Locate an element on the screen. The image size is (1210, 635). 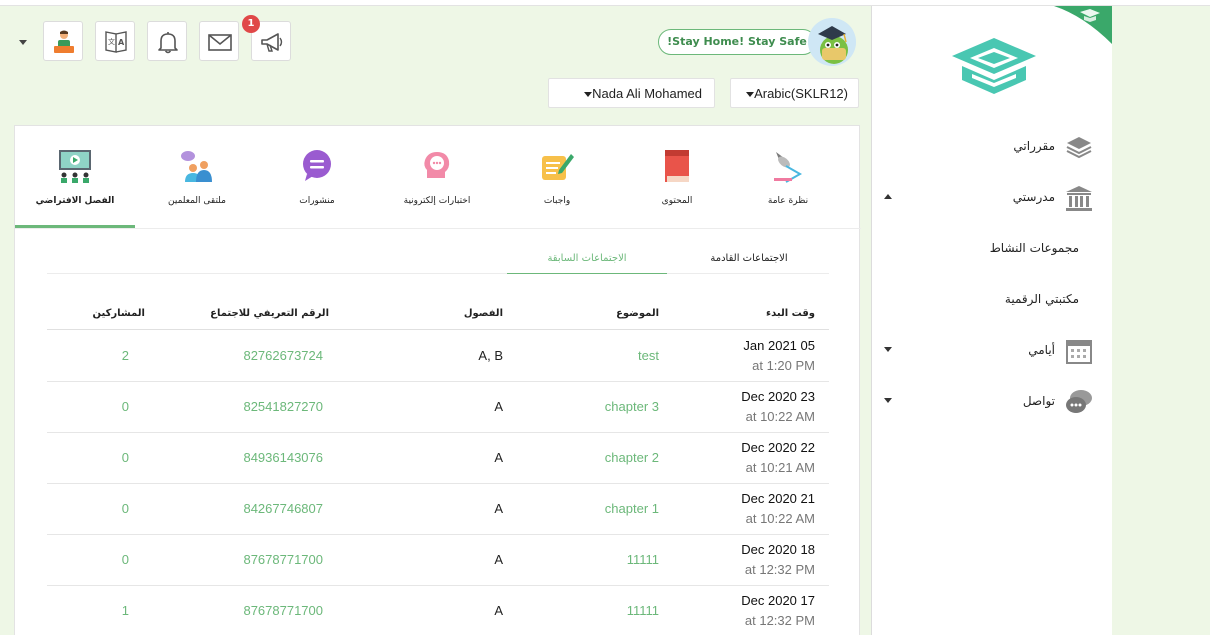
tab-upcoming-meetings: الاجتماعات القادمة is located at coordinates (749, 259).